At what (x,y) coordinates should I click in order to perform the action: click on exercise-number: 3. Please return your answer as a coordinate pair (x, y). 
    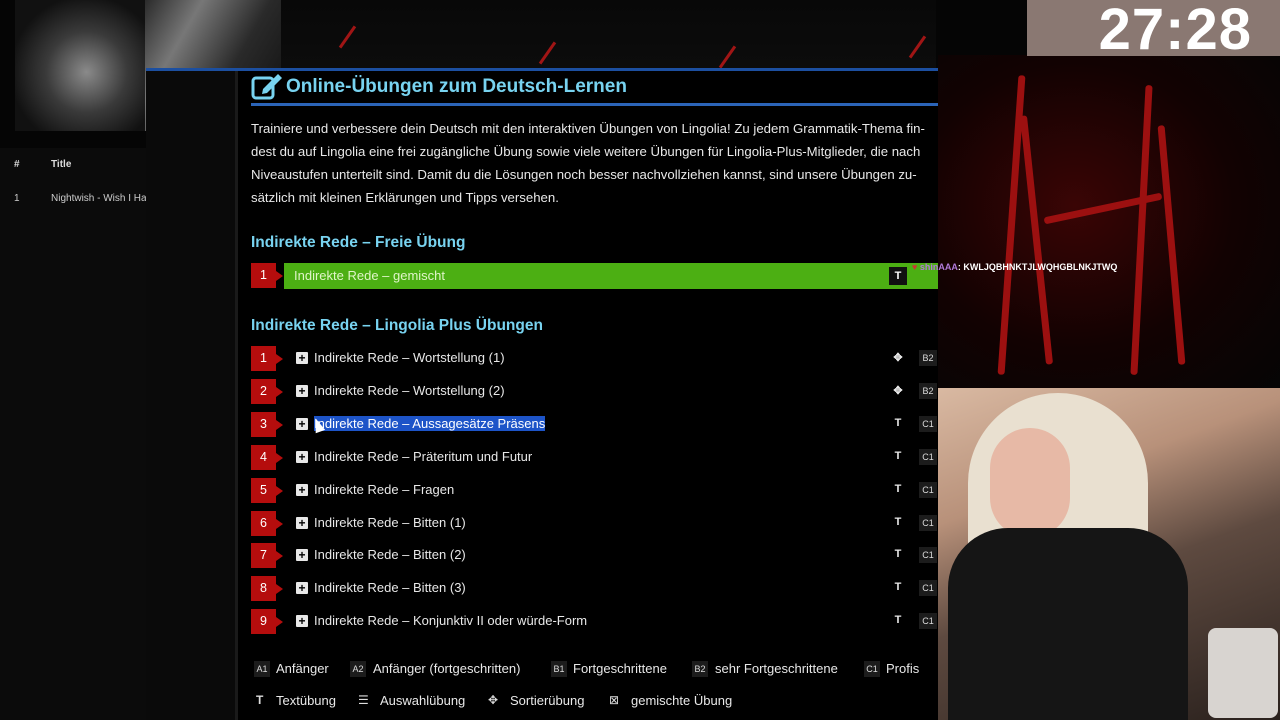
    Looking at the image, I should click on (267, 424).